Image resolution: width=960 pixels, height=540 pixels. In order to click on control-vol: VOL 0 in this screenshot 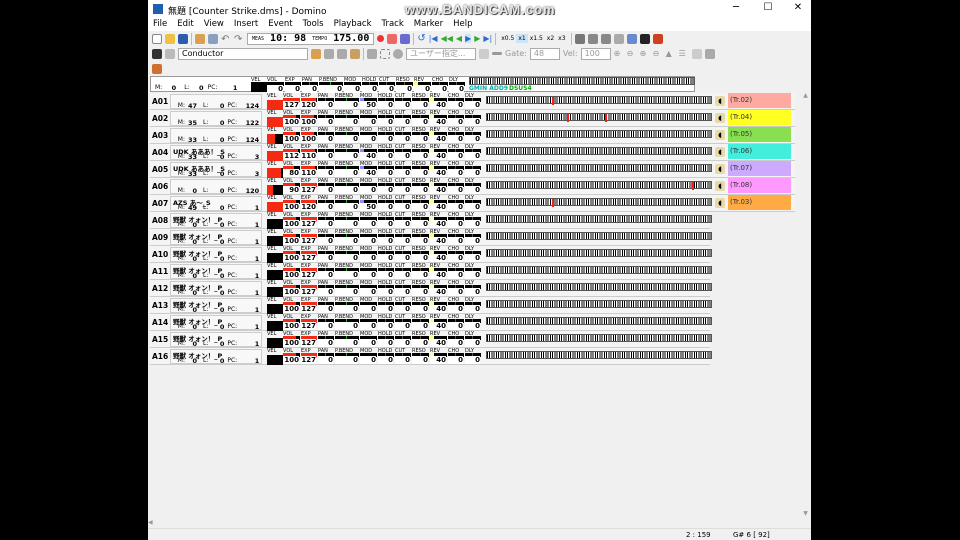, I will do `click(276, 85)`.